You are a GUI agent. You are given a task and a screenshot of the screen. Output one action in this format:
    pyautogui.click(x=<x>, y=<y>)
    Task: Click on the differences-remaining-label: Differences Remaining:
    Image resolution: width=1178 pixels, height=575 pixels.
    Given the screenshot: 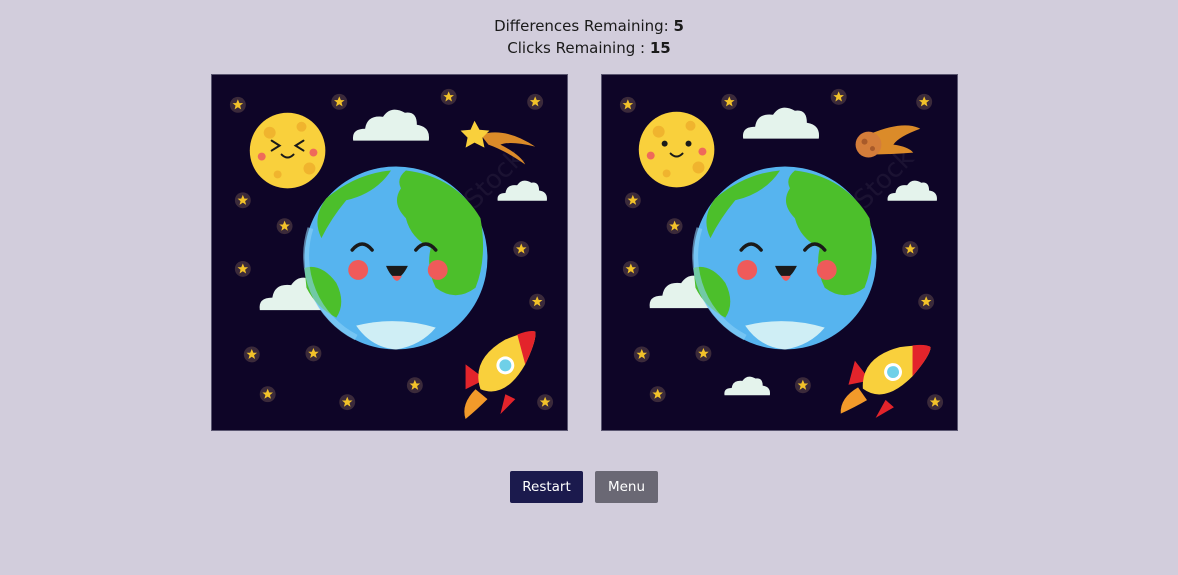 What is the action you would take?
    pyautogui.click(x=584, y=26)
    